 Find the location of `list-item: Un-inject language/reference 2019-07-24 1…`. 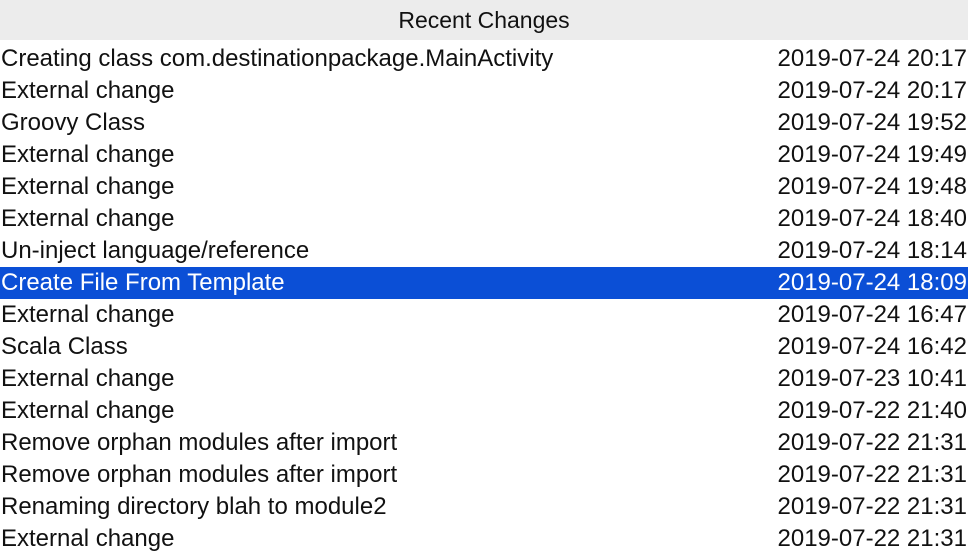

list-item: Un-inject language/reference 2019-07-24 1… is located at coordinates (484, 251).